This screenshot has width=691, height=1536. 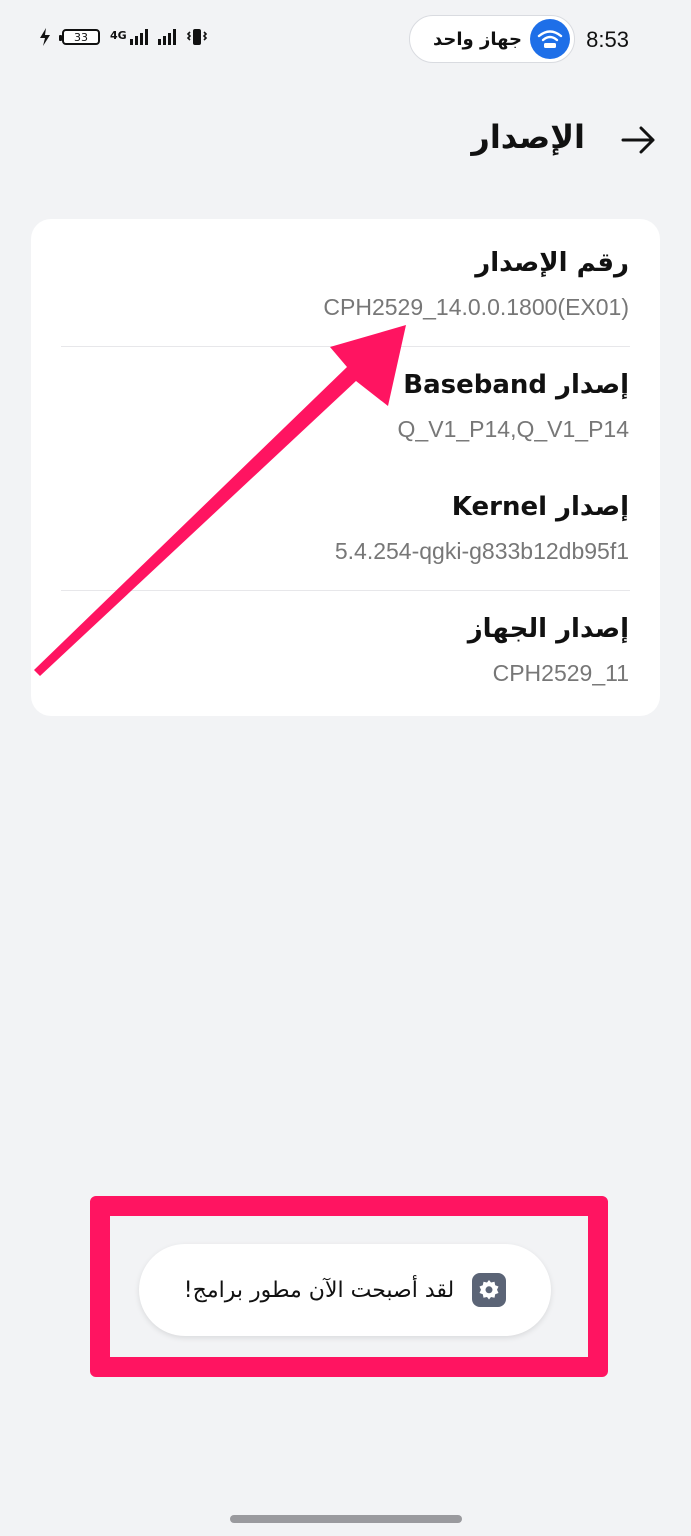 What do you see at coordinates (639, 140) in the screenshot?
I see `arrow-icon` at bounding box center [639, 140].